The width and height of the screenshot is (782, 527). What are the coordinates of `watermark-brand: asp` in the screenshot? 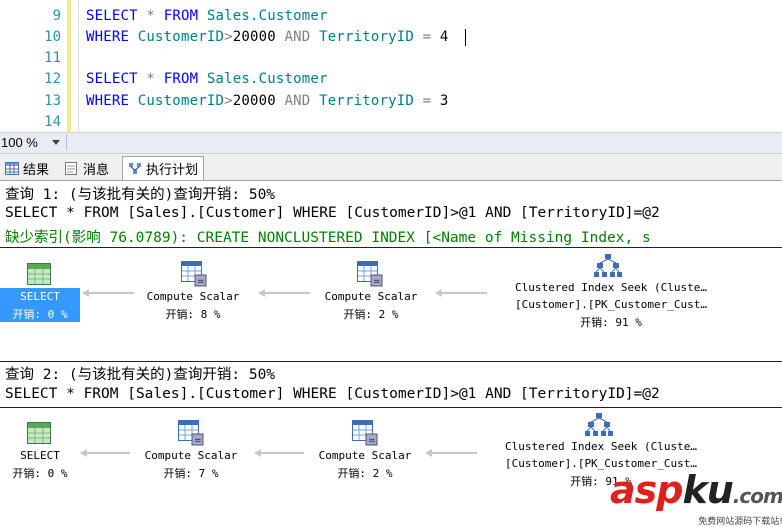 It's located at (646, 490).